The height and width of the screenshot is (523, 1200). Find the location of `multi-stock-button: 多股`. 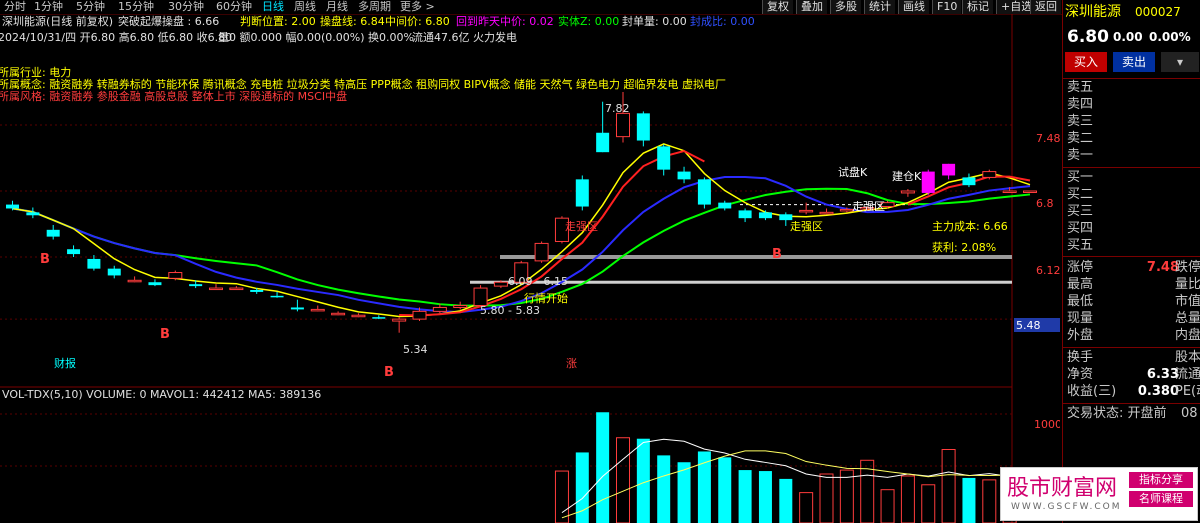

multi-stock-button: 多股 is located at coordinates (845, 7).